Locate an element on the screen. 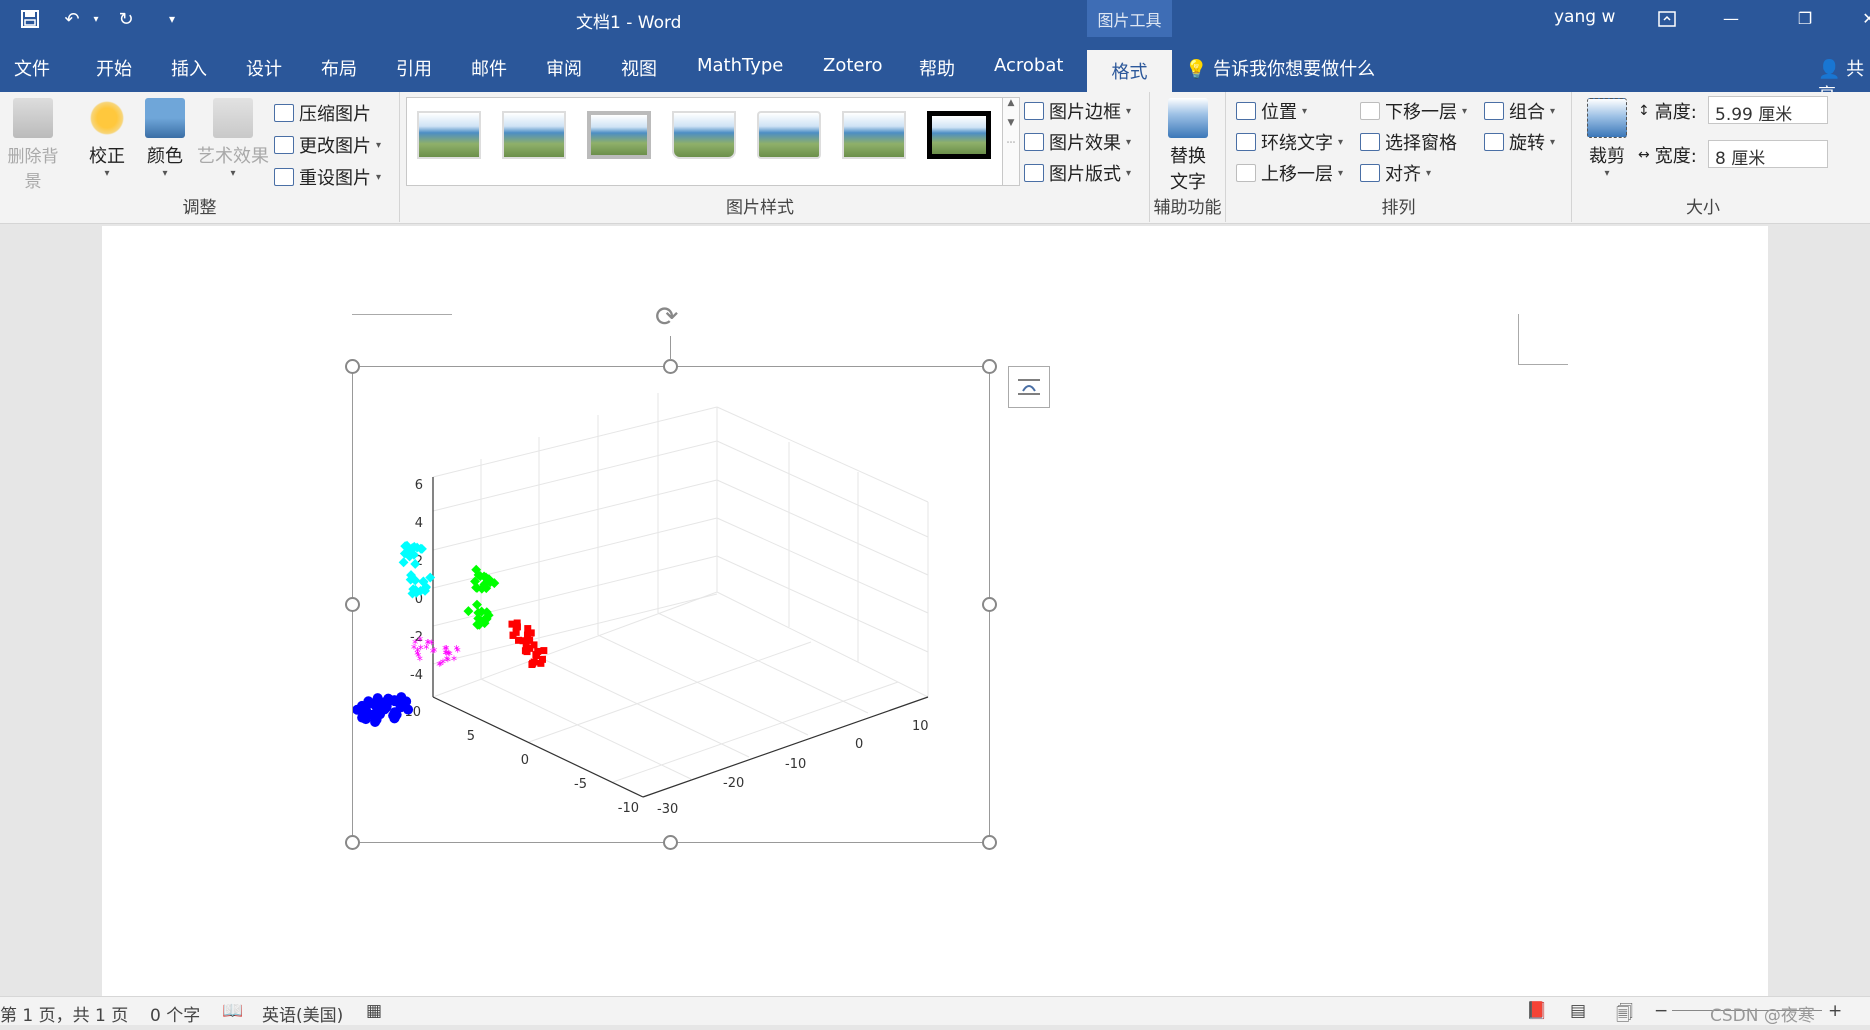  zoom-in-icon: + is located at coordinates (1835, 1011).